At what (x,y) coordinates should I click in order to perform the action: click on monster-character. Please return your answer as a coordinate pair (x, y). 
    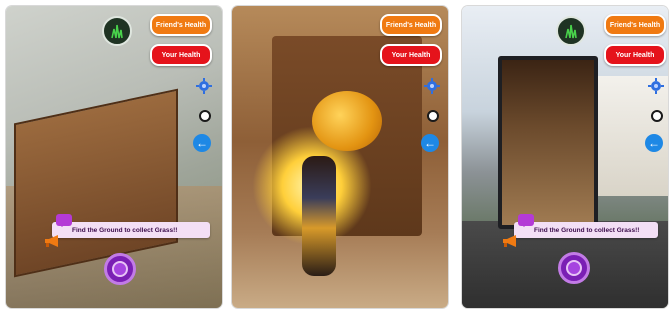
    Looking at the image, I should click on (347, 121).